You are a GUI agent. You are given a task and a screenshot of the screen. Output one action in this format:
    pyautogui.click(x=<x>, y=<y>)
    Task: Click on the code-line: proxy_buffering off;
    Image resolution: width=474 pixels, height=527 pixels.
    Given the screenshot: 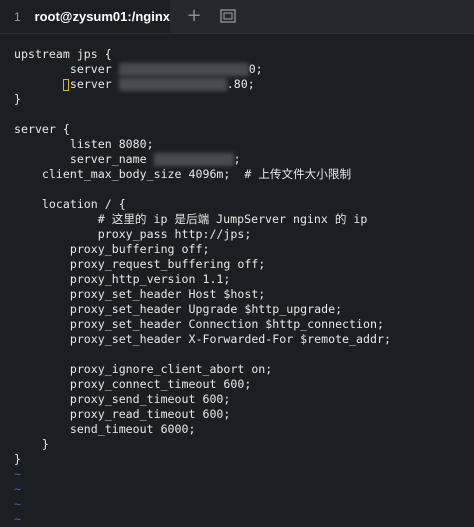 What is the action you would take?
    pyautogui.click(x=112, y=249)
    